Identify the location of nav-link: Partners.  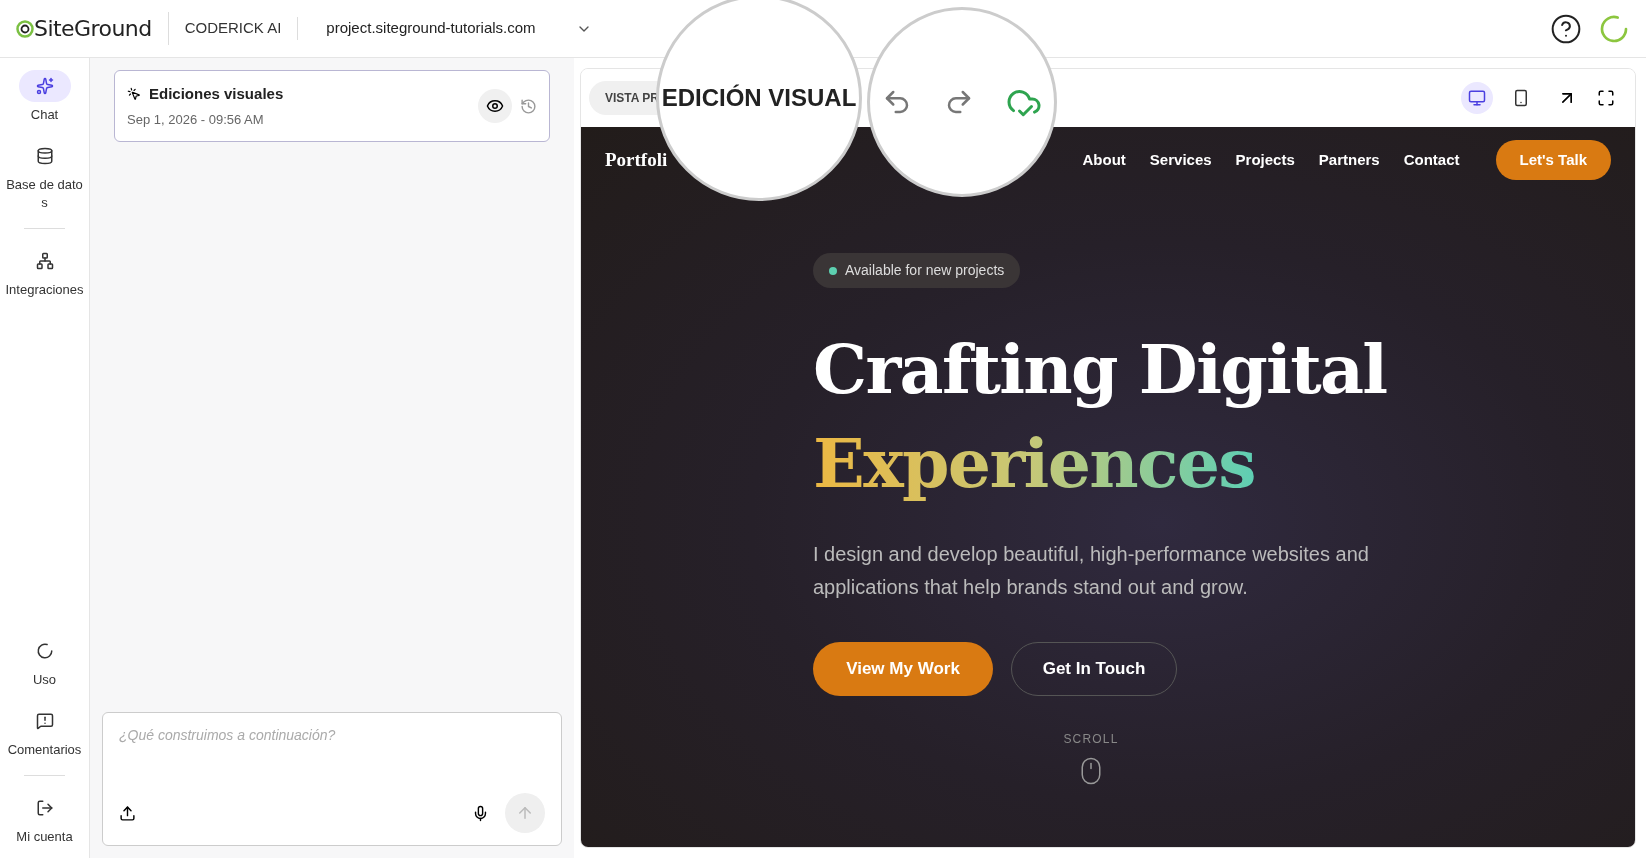
(1349, 160).